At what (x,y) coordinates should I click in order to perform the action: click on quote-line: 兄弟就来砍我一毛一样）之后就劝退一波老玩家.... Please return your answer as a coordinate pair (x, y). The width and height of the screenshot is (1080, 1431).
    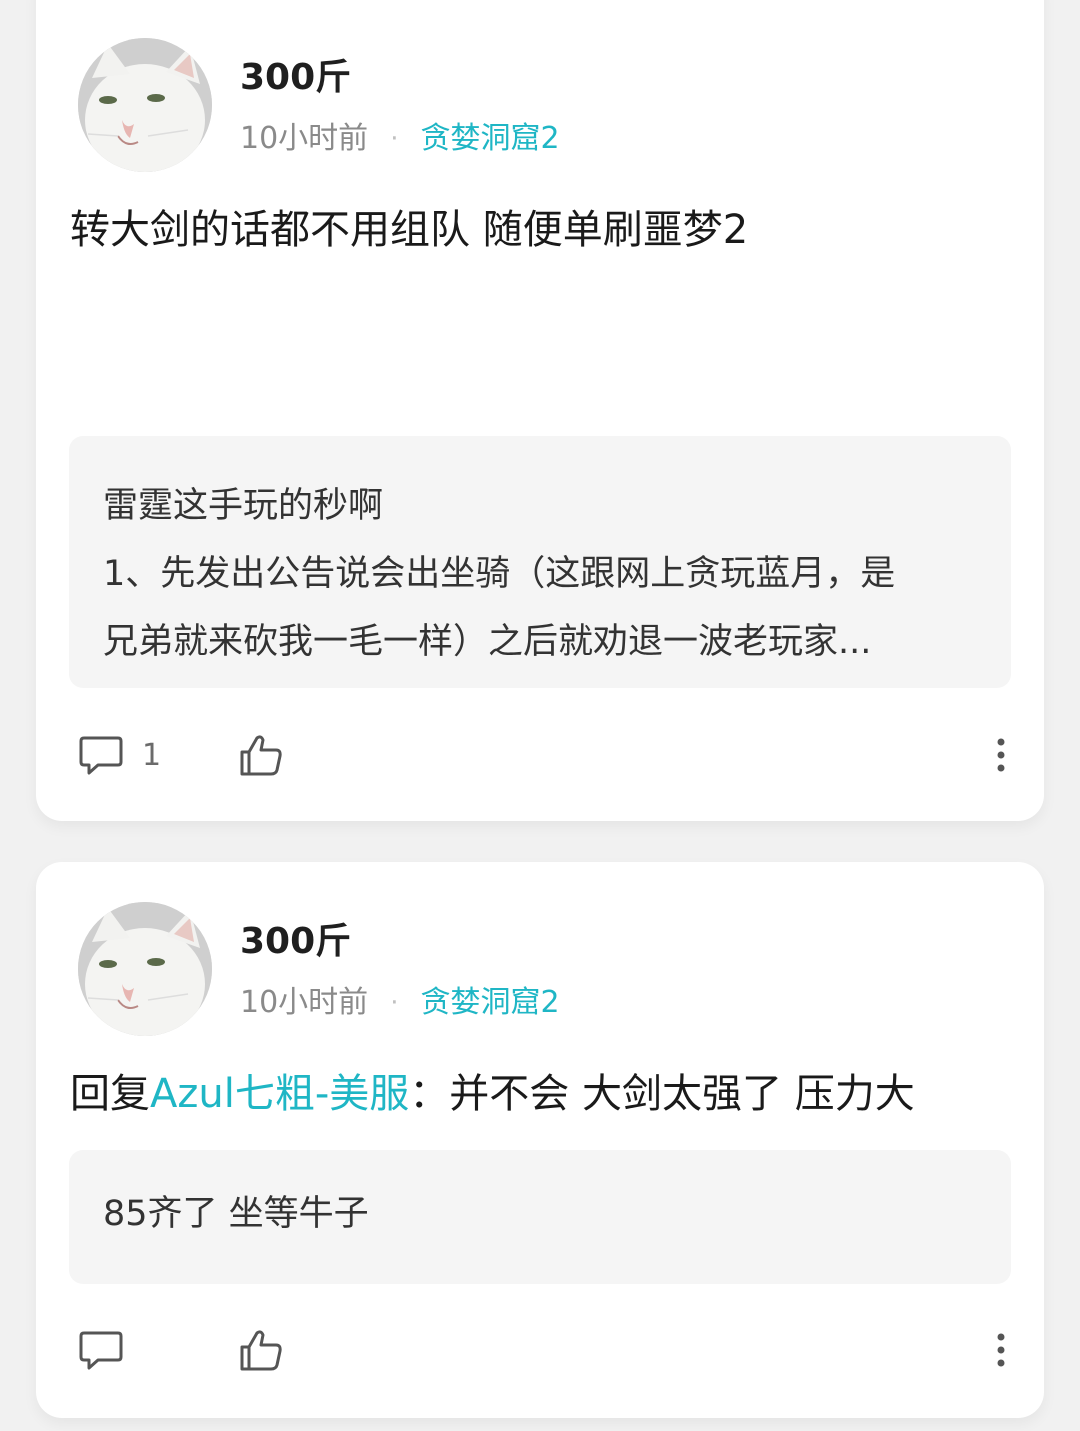
    Looking at the image, I should click on (487, 642).